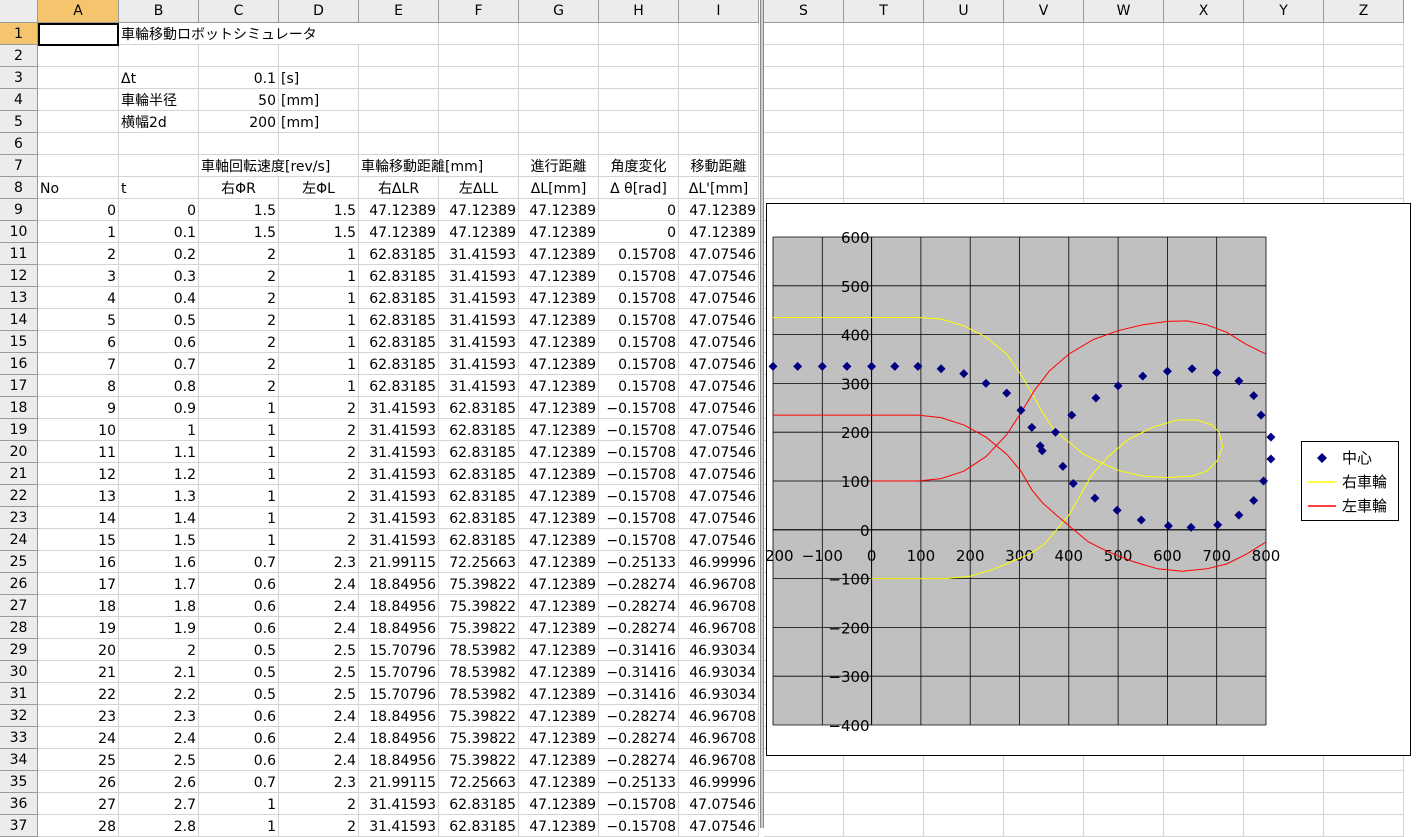  Describe the element at coordinates (78, 716) in the screenshot. I see `cell-a32: 23` at that location.